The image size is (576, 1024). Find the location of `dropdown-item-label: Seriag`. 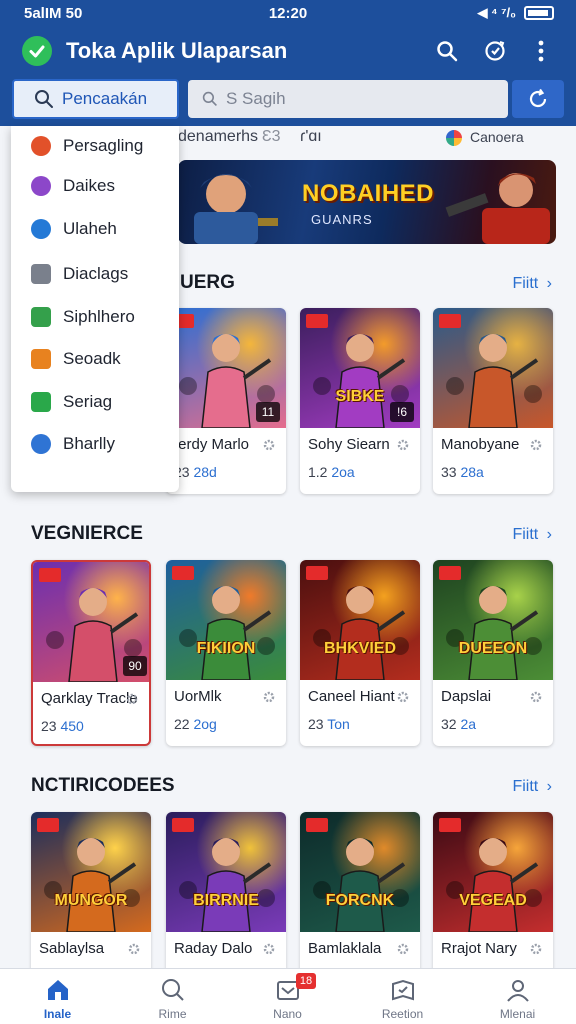

dropdown-item-label: Seriag is located at coordinates (88, 401).